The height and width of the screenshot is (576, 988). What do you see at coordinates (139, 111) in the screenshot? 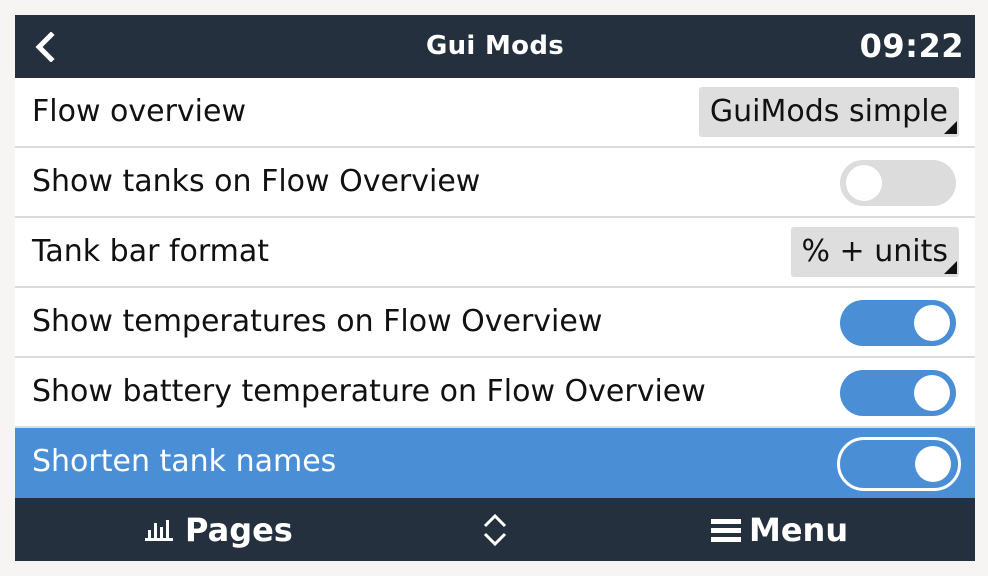
I see `setting-label: Flow overview` at bounding box center [139, 111].